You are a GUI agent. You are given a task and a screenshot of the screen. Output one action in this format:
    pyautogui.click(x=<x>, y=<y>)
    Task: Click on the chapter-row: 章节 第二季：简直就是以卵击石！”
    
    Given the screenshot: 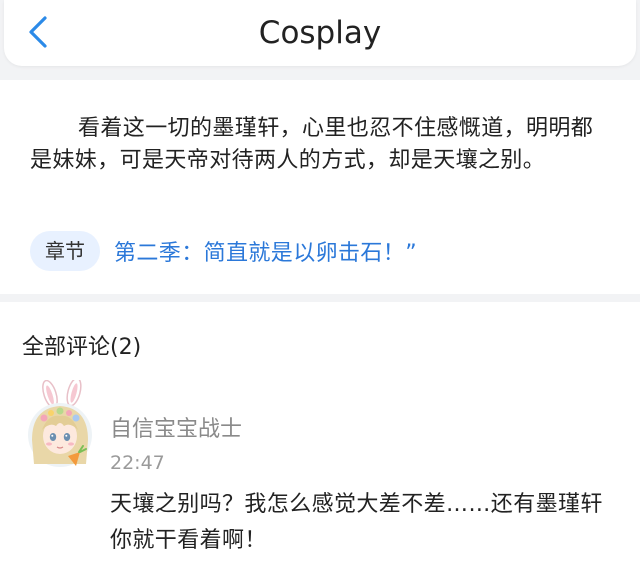 What is the action you would take?
    pyautogui.click(x=223, y=251)
    